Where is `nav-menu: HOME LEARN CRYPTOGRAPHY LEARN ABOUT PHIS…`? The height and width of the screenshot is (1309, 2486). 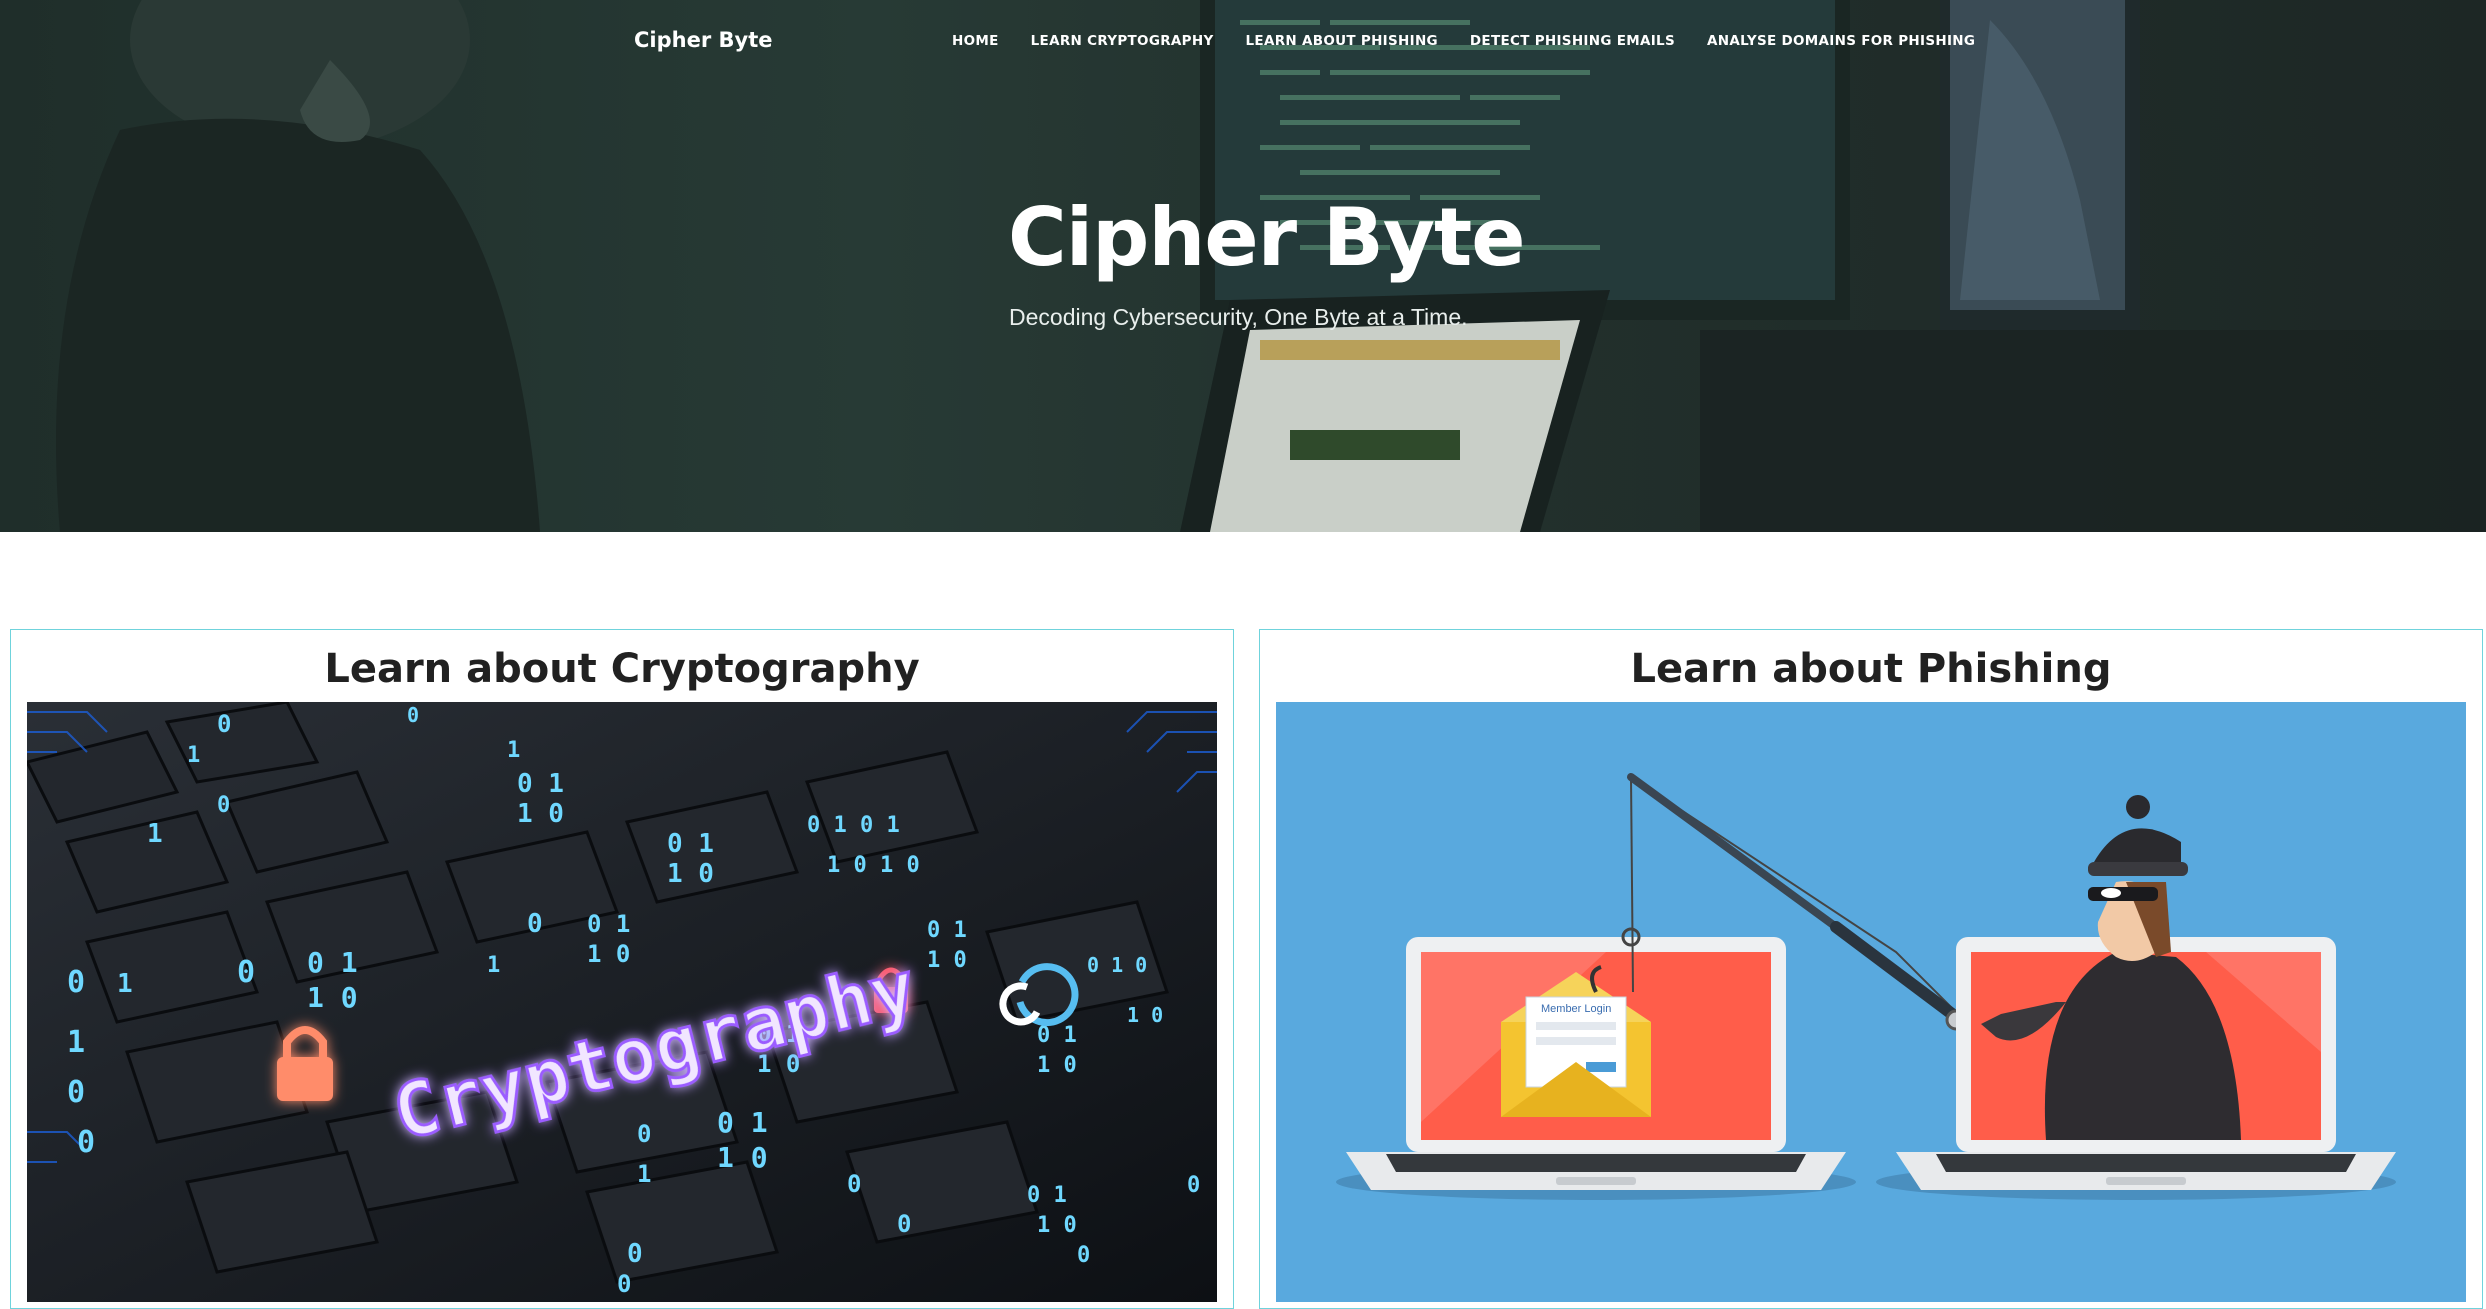 nav-menu: HOME LEARN CRYPTOGRAPHY LEARN ABOUT PHIS… is located at coordinates (1471, 41).